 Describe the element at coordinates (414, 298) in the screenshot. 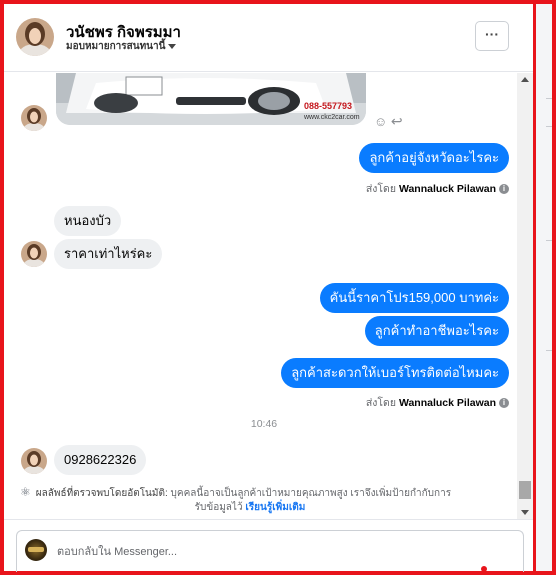

I see `outgoing-message: คันนี้ราคาโปร159,000 บาทค่ะ` at that location.